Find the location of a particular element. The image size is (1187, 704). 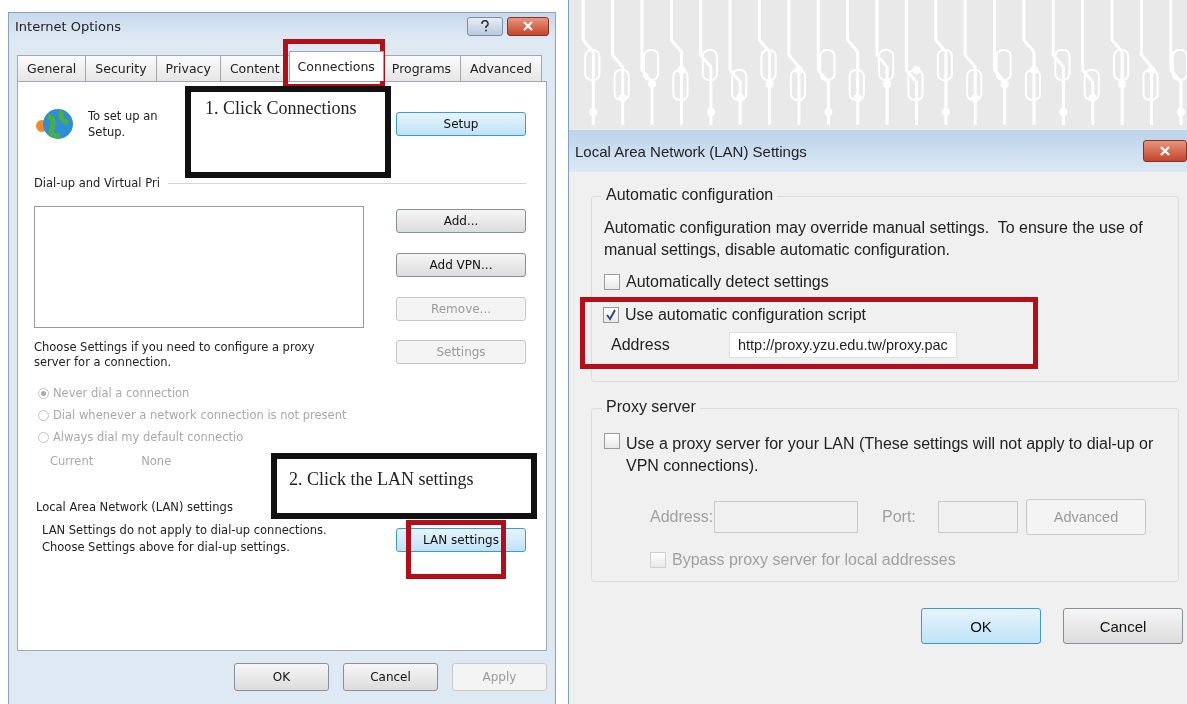

radio-label: Always dial my default connectio is located at coordinates (148, 437).